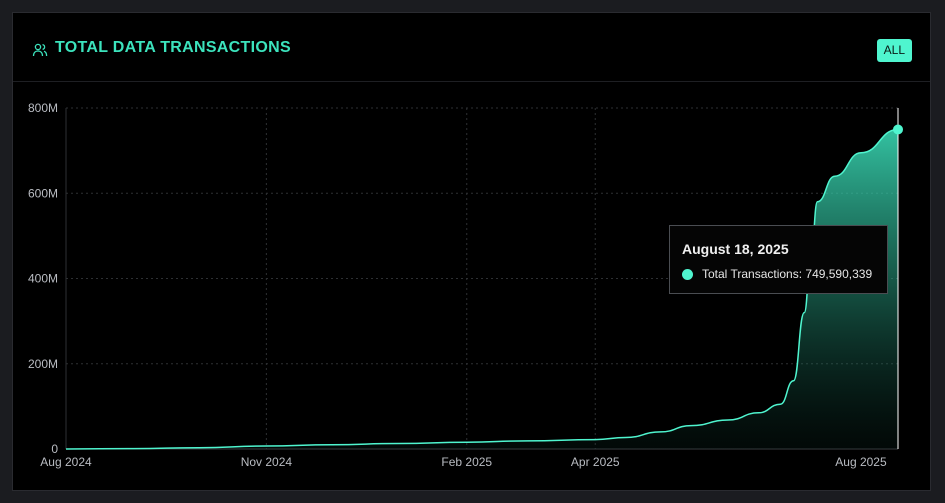 This screenshot has height=503, width=945. What do you see at coordinates (43, 108) in the screenshot?
I see `y-tick-label: 800M` at bounding box center [43, 108].